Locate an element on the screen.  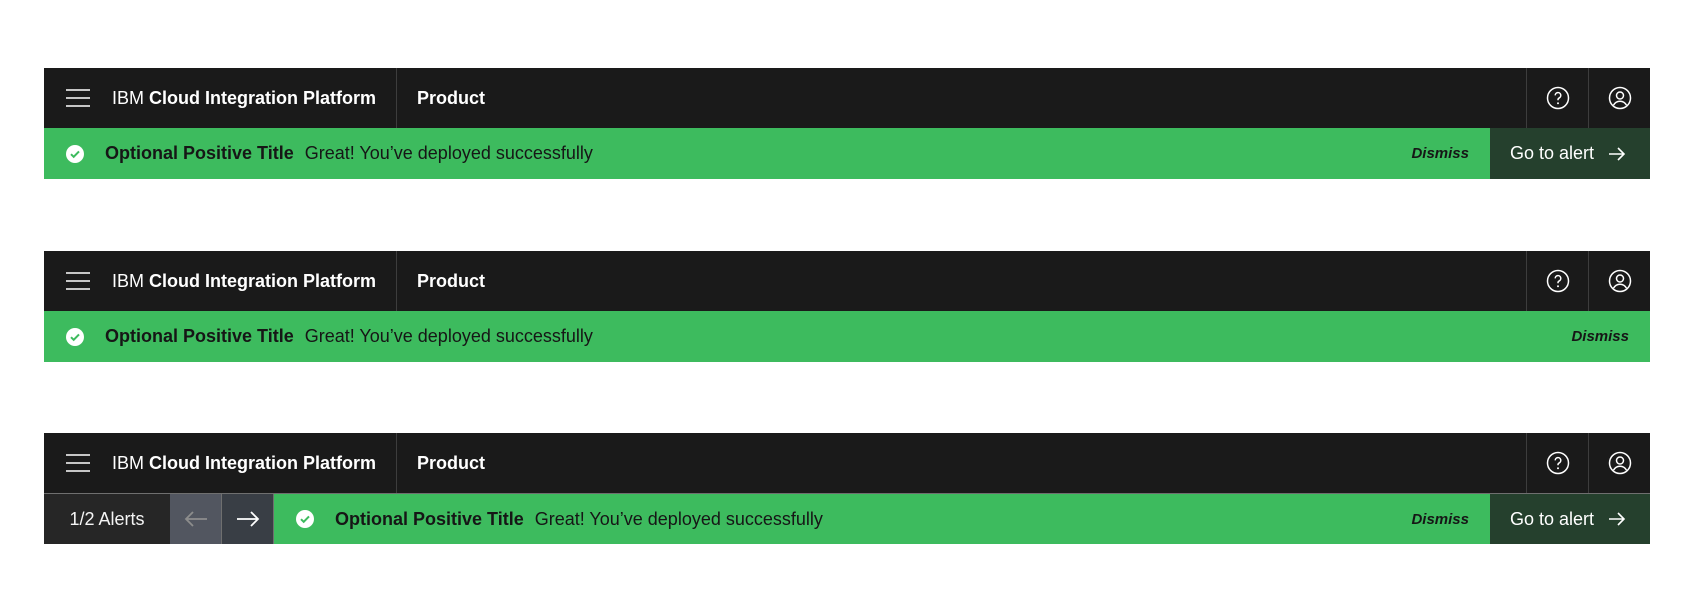
arrow-left-icon is located at coordinates (195, 519).